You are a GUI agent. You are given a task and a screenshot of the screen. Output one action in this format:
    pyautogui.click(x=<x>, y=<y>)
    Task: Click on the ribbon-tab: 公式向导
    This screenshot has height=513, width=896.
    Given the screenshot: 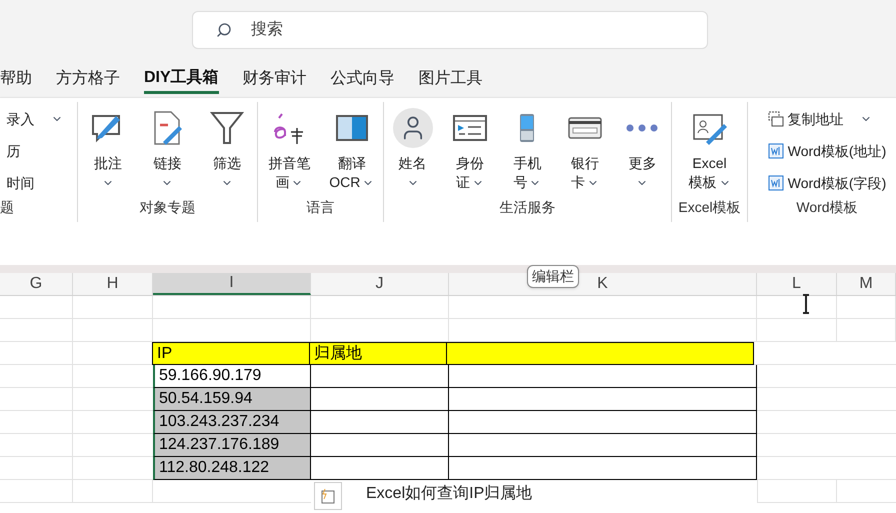 What is the action you would take?
    pyautogui.click(x=362, y=79)
    